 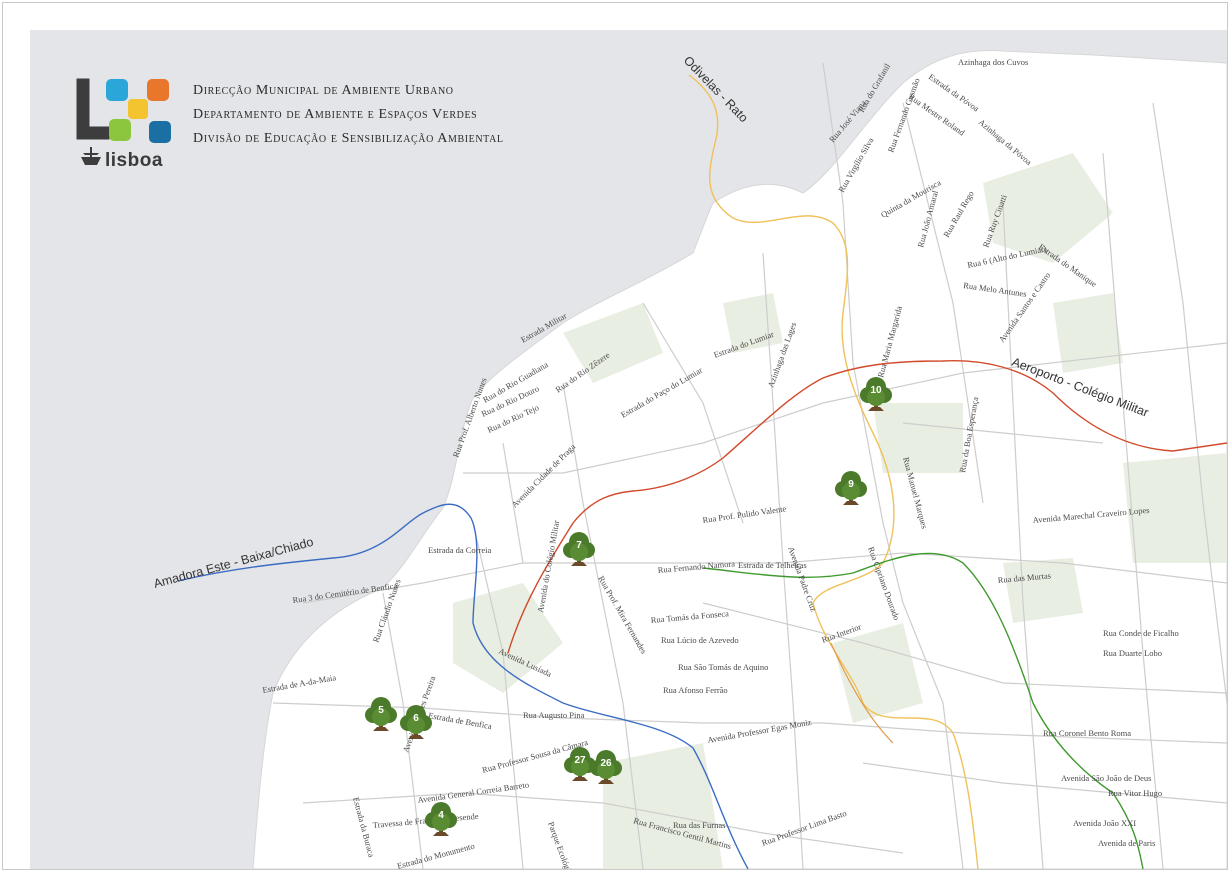 What do you see at coordinates (772, 565) in the screenshot?
I see `street-label: Estrada de Telheiras` at bounding box center [772, 565].